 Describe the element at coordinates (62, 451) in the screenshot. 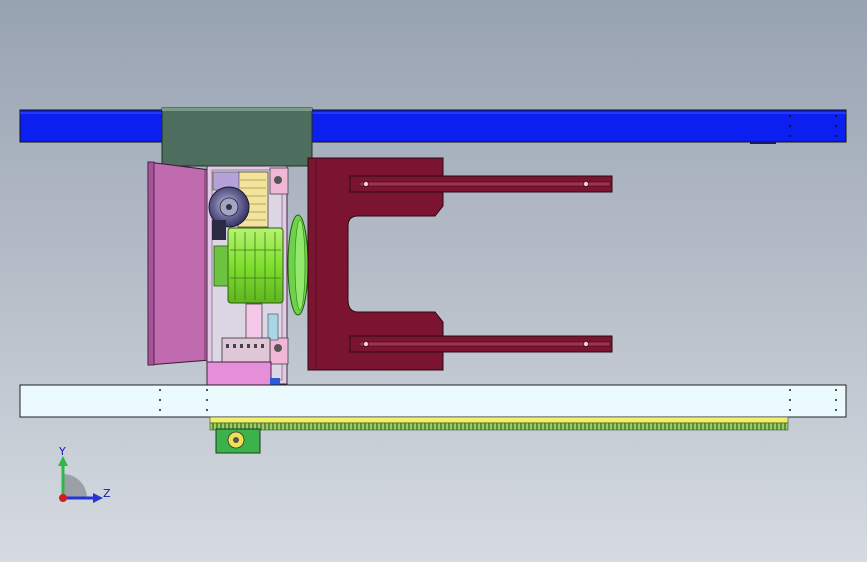

I see `y-axis-label: Y` at that location.